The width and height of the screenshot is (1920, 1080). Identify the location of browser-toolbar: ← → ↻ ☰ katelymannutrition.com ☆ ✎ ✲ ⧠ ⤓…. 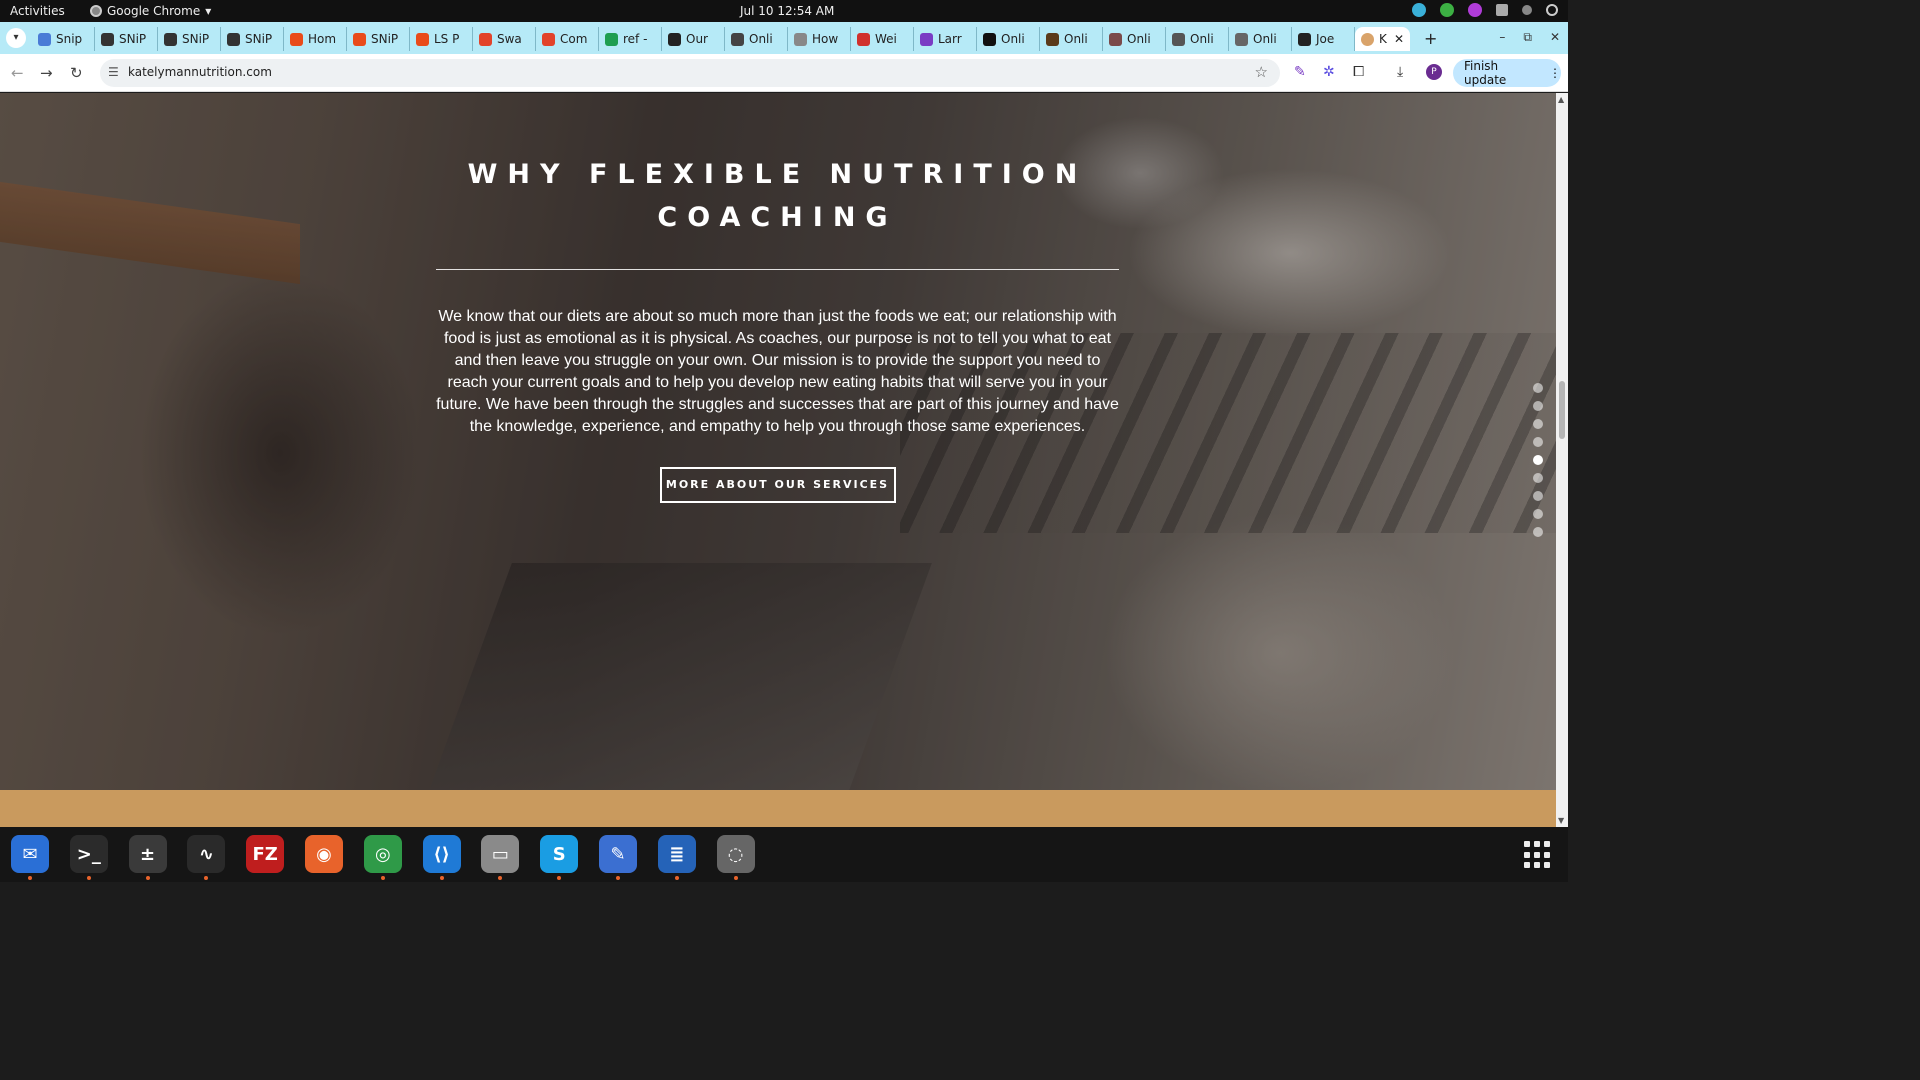
(784, 73).